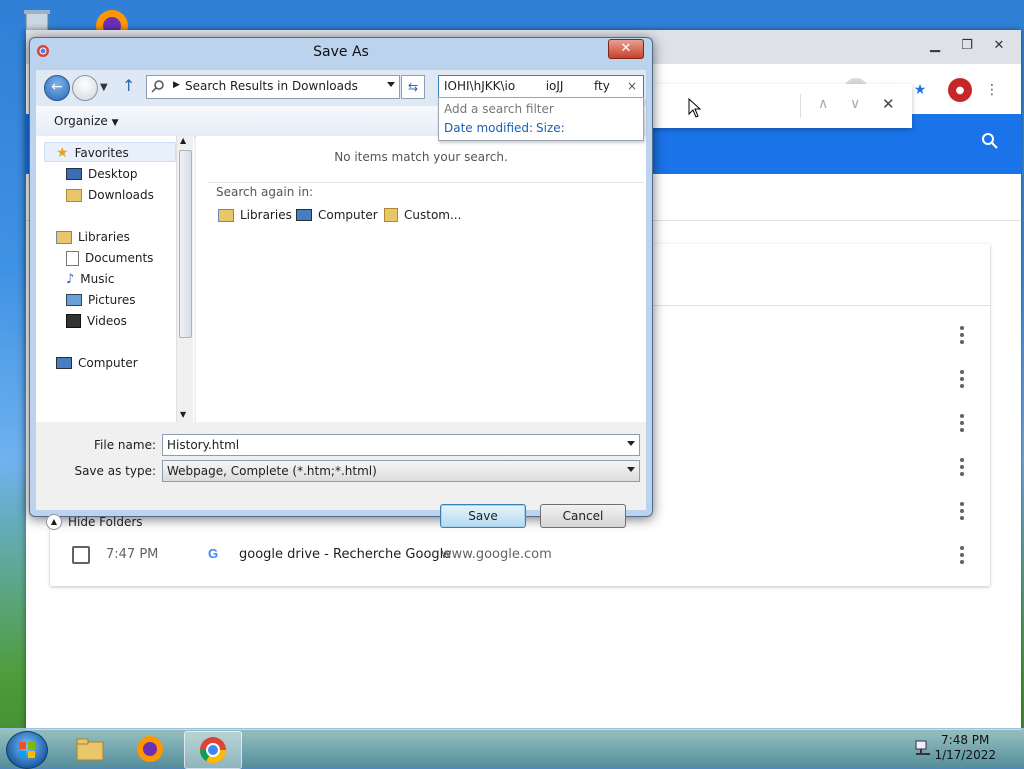 The height and width of the screenshot is (769, 1024). What do you see at coordinates (348, 215) in the screenshot?
I see `search-computer-label: Computer` at bounding box center [348, 215].